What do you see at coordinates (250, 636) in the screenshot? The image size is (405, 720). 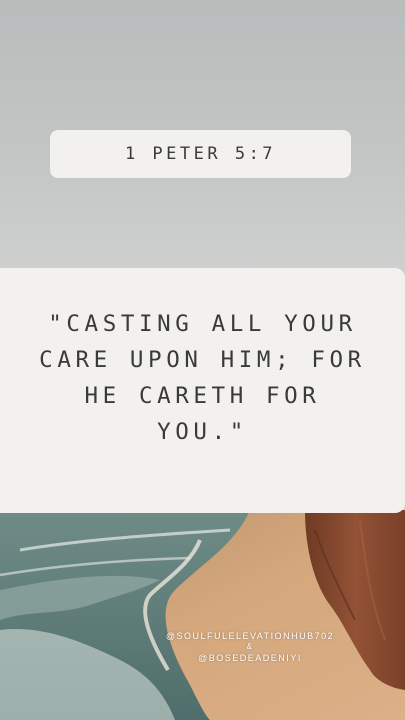 I see `credit-handle-1: @SOULFULELEVATIONHUB702` at bounding box center [250, 636].